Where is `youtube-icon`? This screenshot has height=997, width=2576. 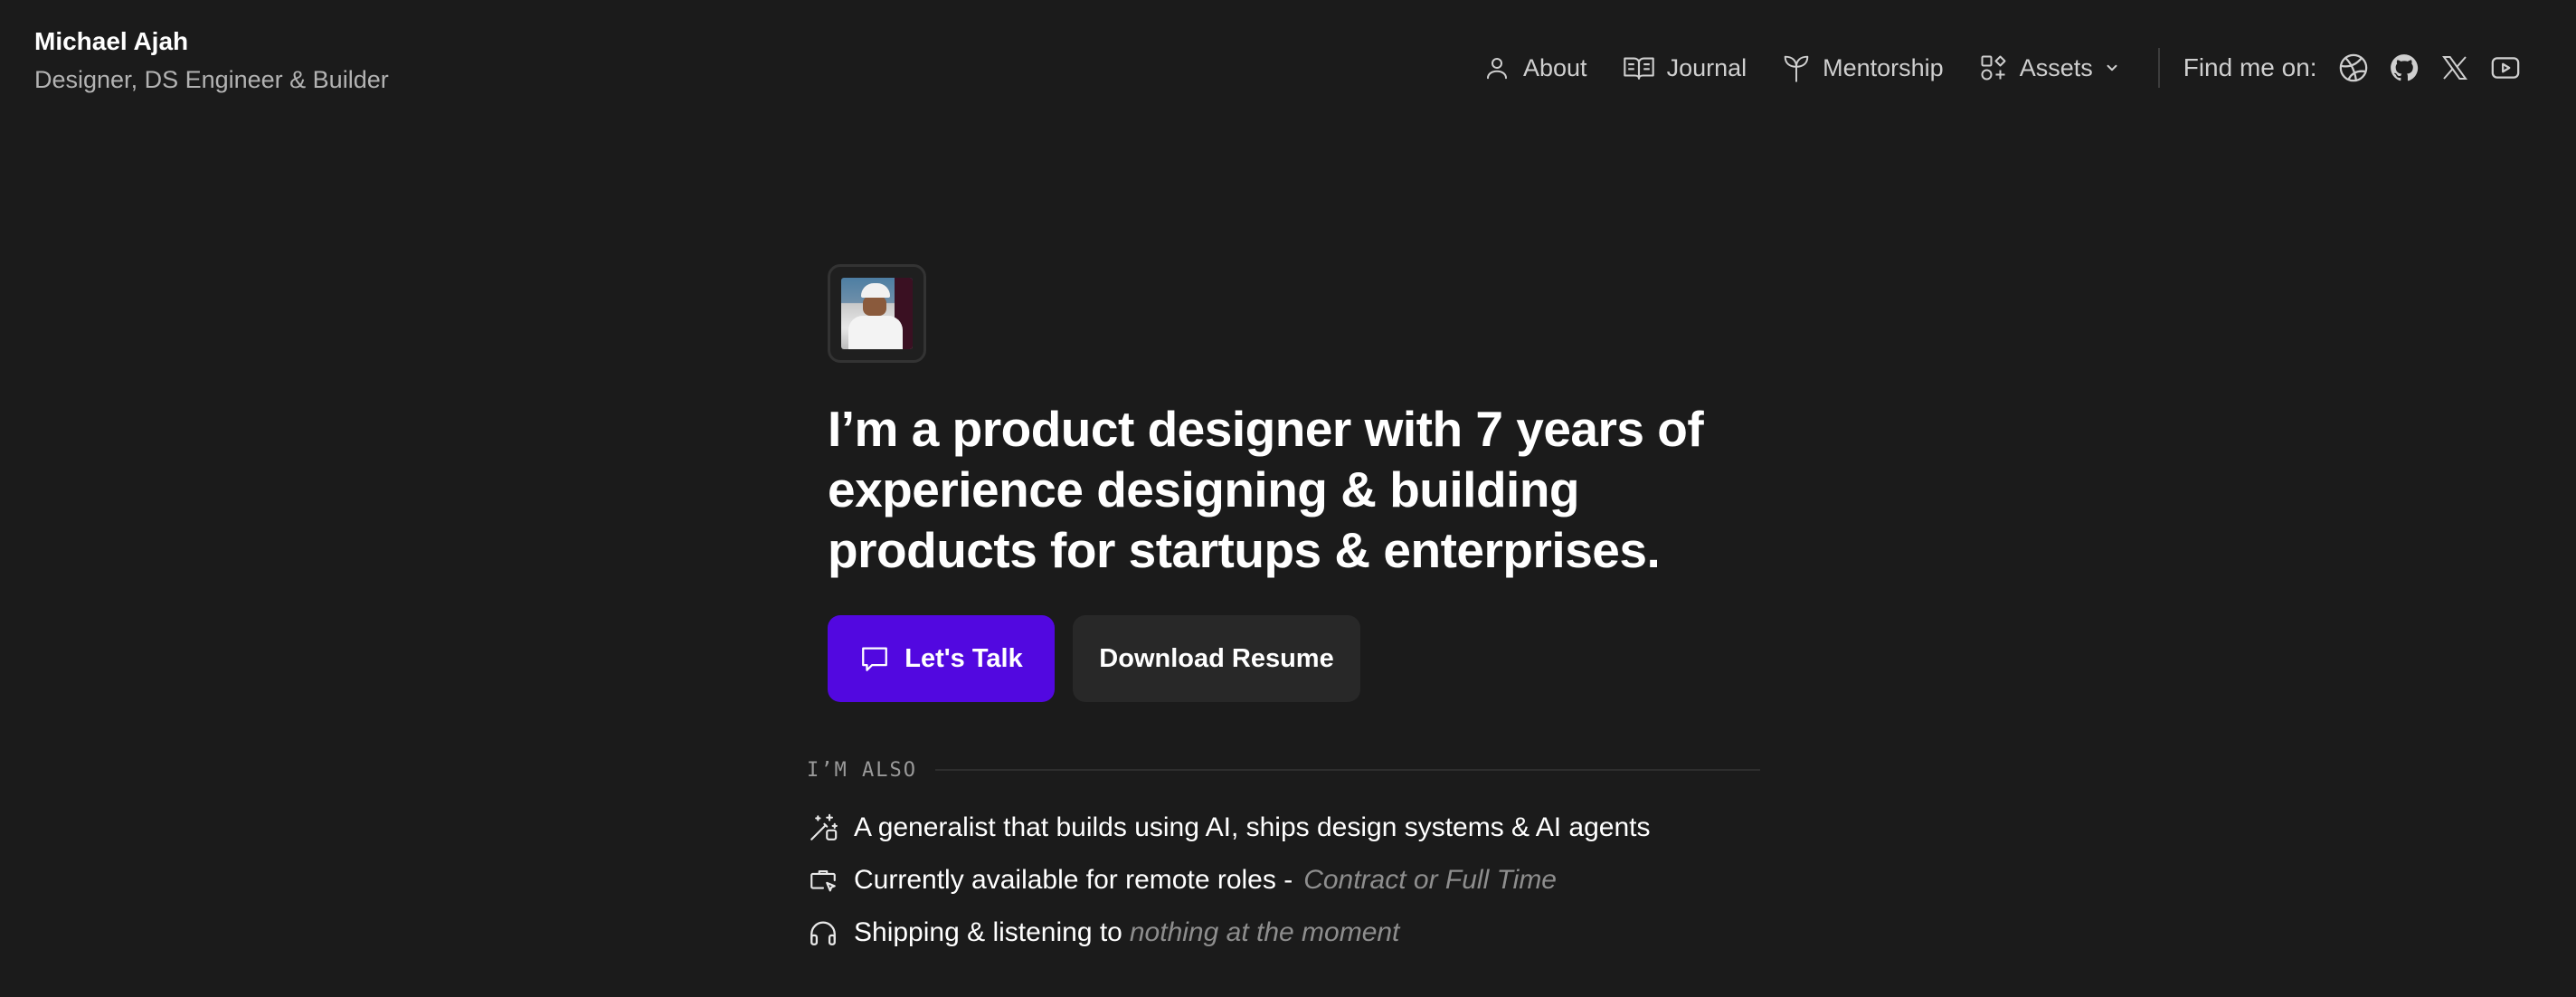 youtube-icon is located at coordinates (2505, 68).